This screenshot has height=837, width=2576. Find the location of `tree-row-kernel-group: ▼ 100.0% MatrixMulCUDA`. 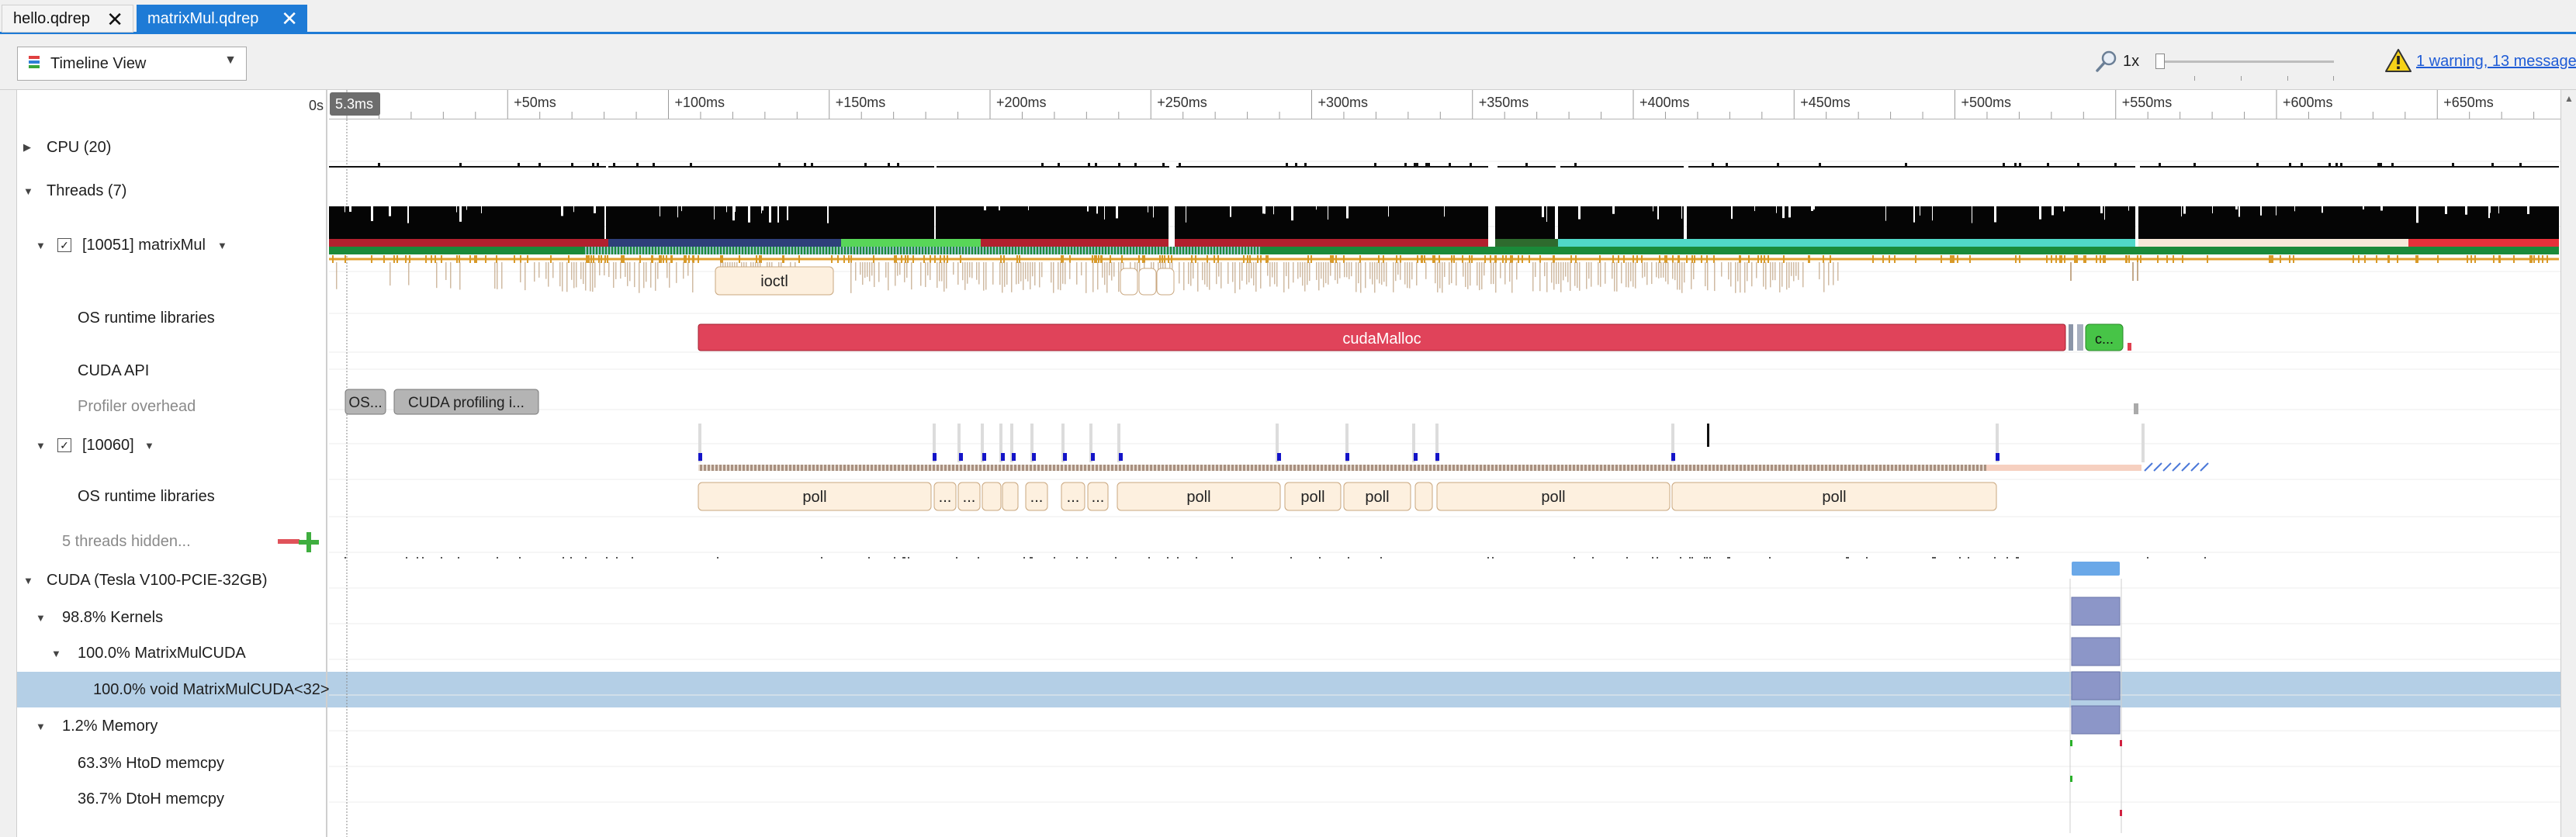

tree-row-kernel-group: ▼ 100.0% MatrixMulCUDA is located at coordinates (172, 653).